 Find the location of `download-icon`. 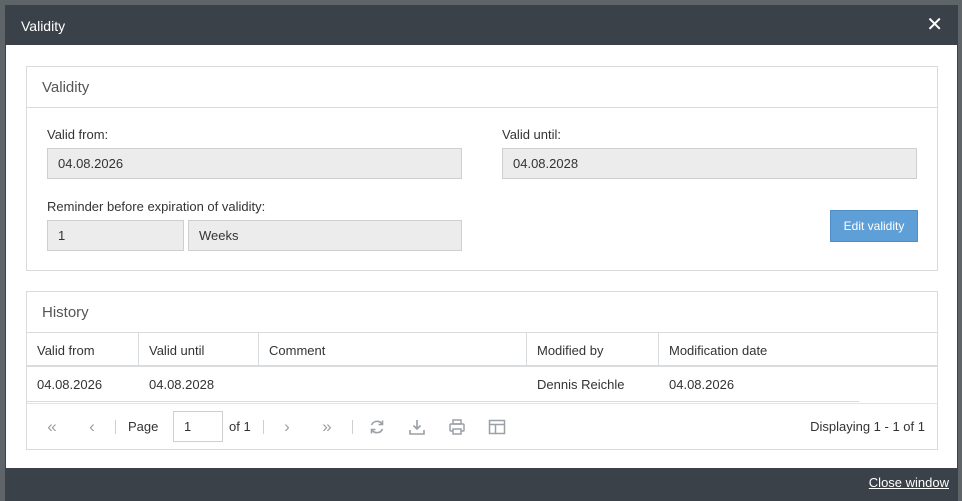

download-icon is located at coordinates (417, 427).